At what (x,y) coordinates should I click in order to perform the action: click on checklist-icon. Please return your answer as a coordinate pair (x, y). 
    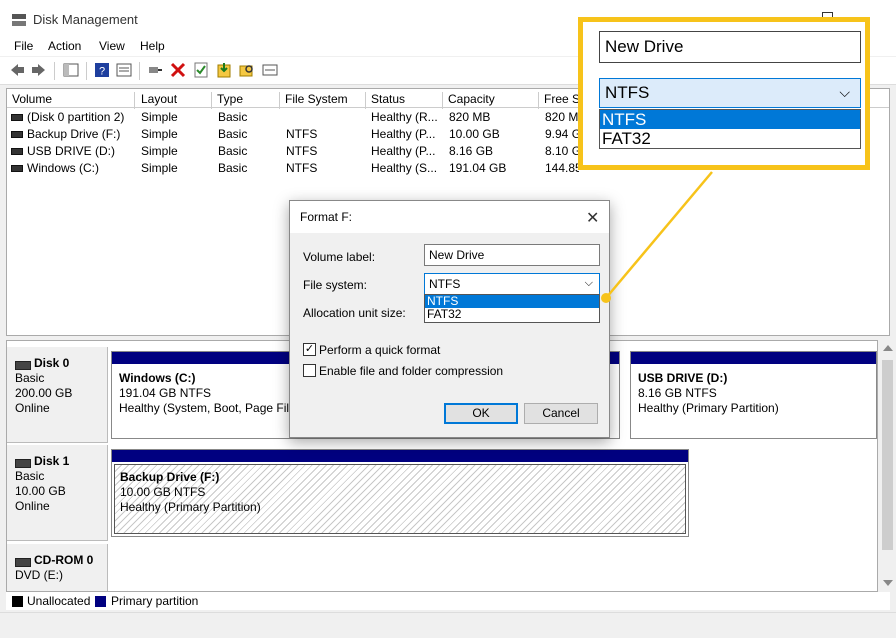
    Looking at the image, I should click on (201, 70).